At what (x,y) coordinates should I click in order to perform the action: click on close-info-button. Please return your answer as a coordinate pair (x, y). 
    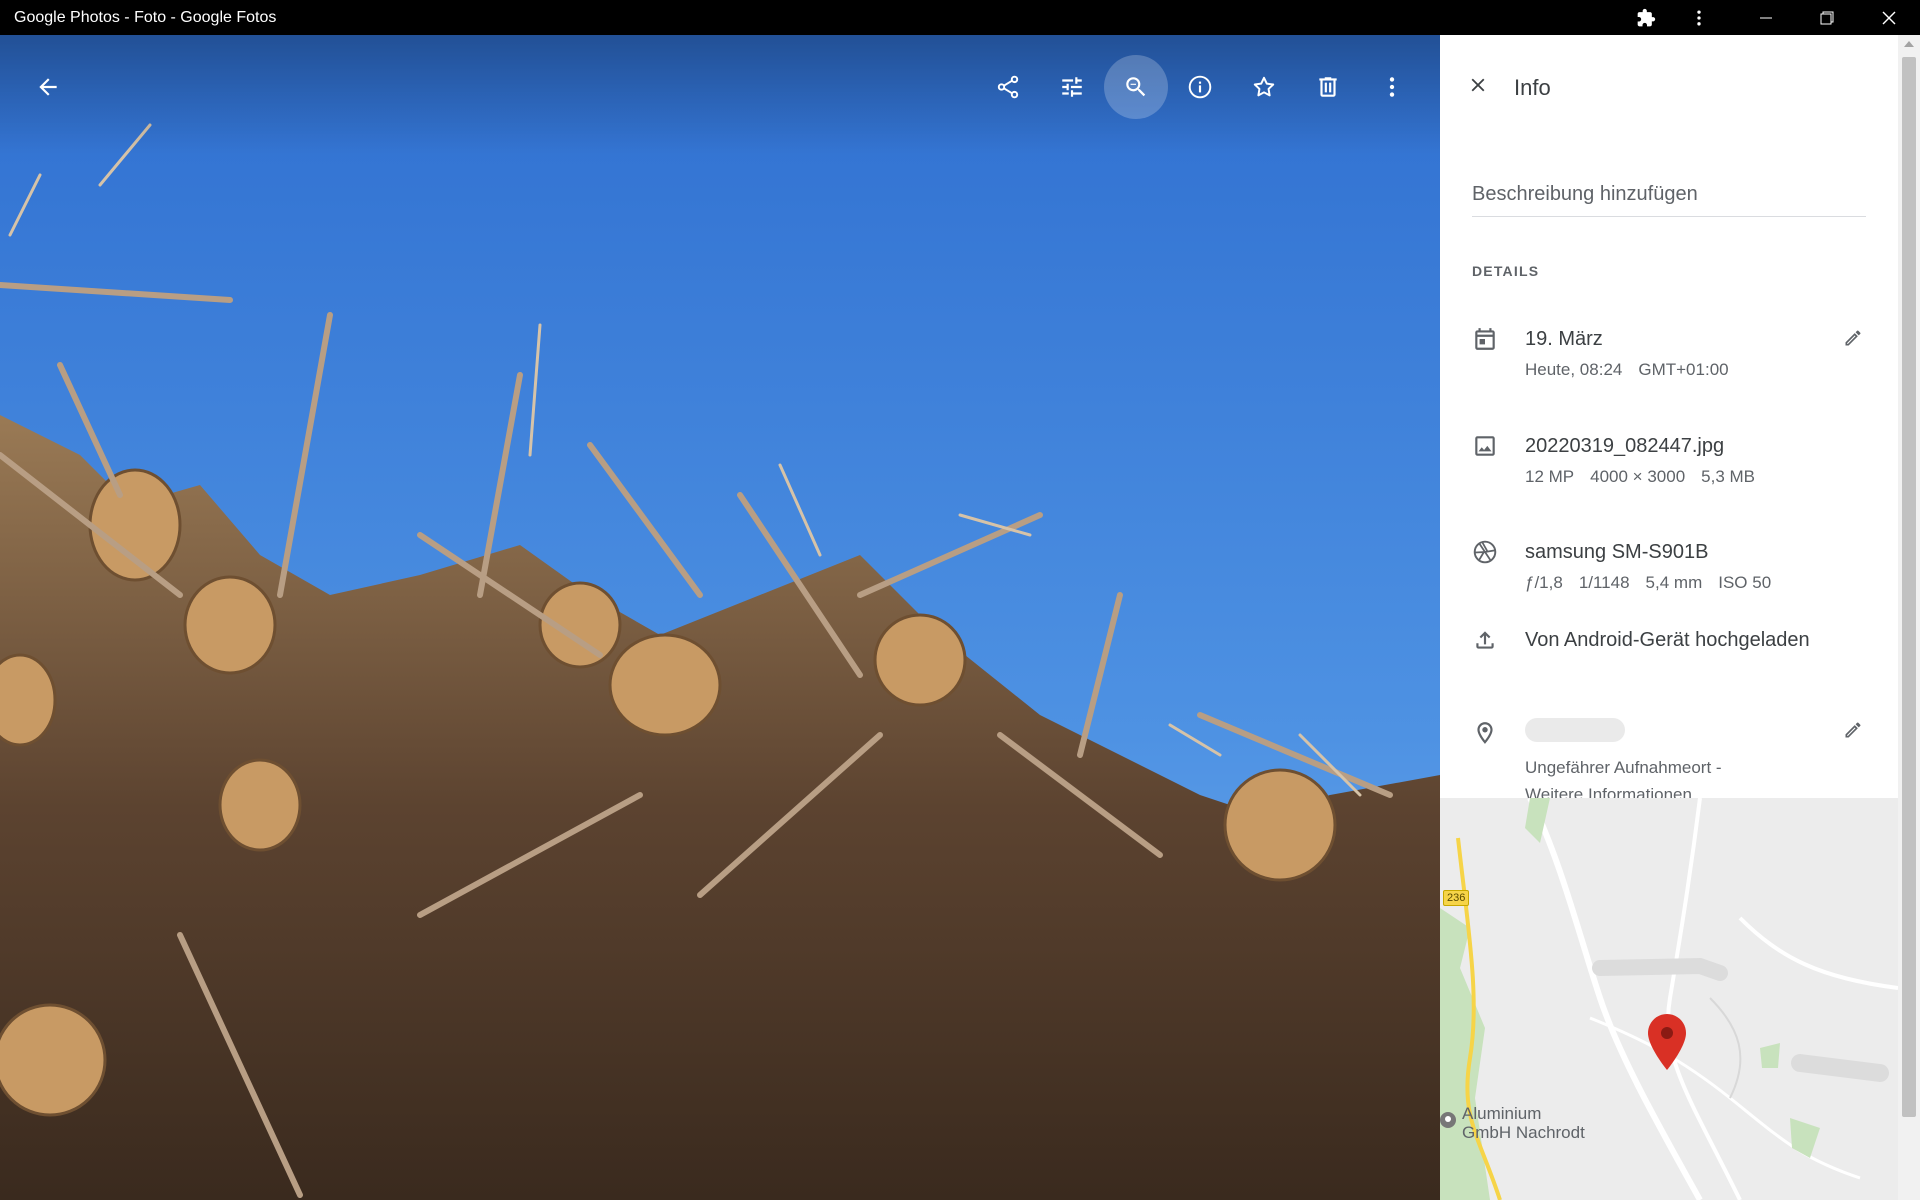
    Looking at the image, I should click on (1478, 87).